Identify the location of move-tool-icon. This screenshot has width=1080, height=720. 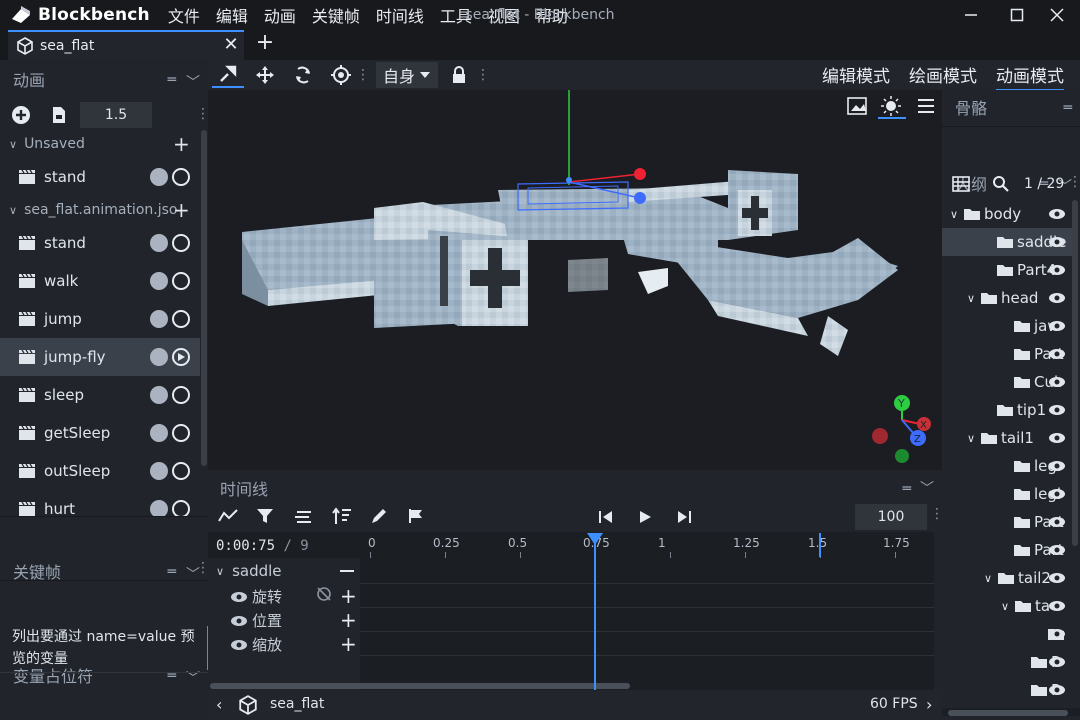
(265, 75).